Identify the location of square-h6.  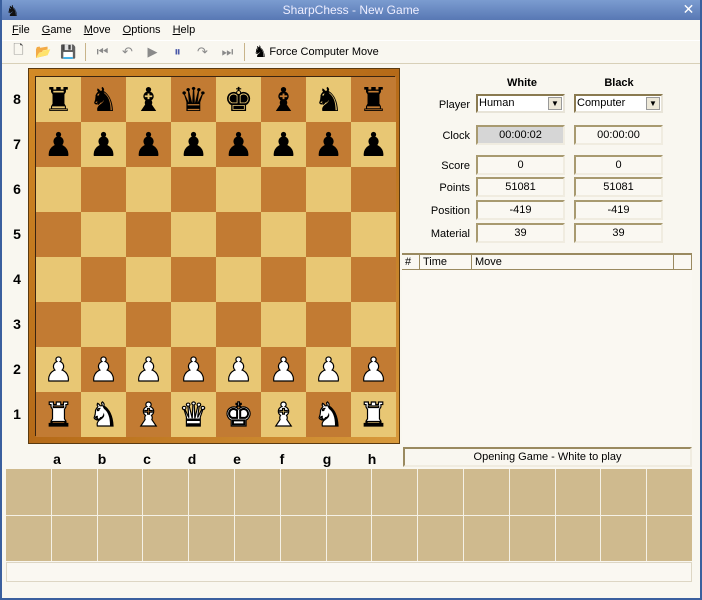
(373, 189).